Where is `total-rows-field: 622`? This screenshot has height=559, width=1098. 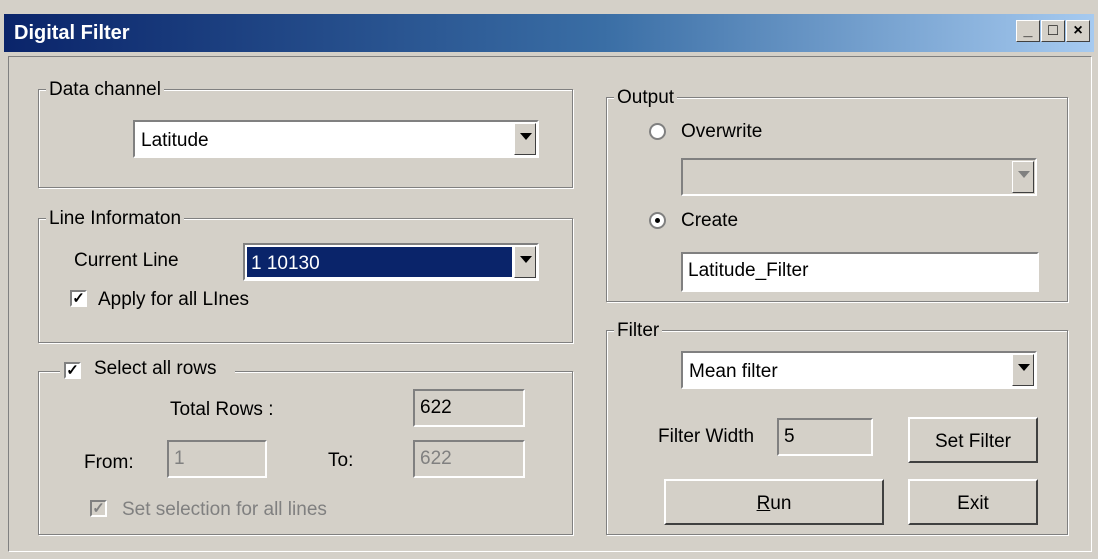 total-rows-field: 622 is located at coordinates (469, 408).